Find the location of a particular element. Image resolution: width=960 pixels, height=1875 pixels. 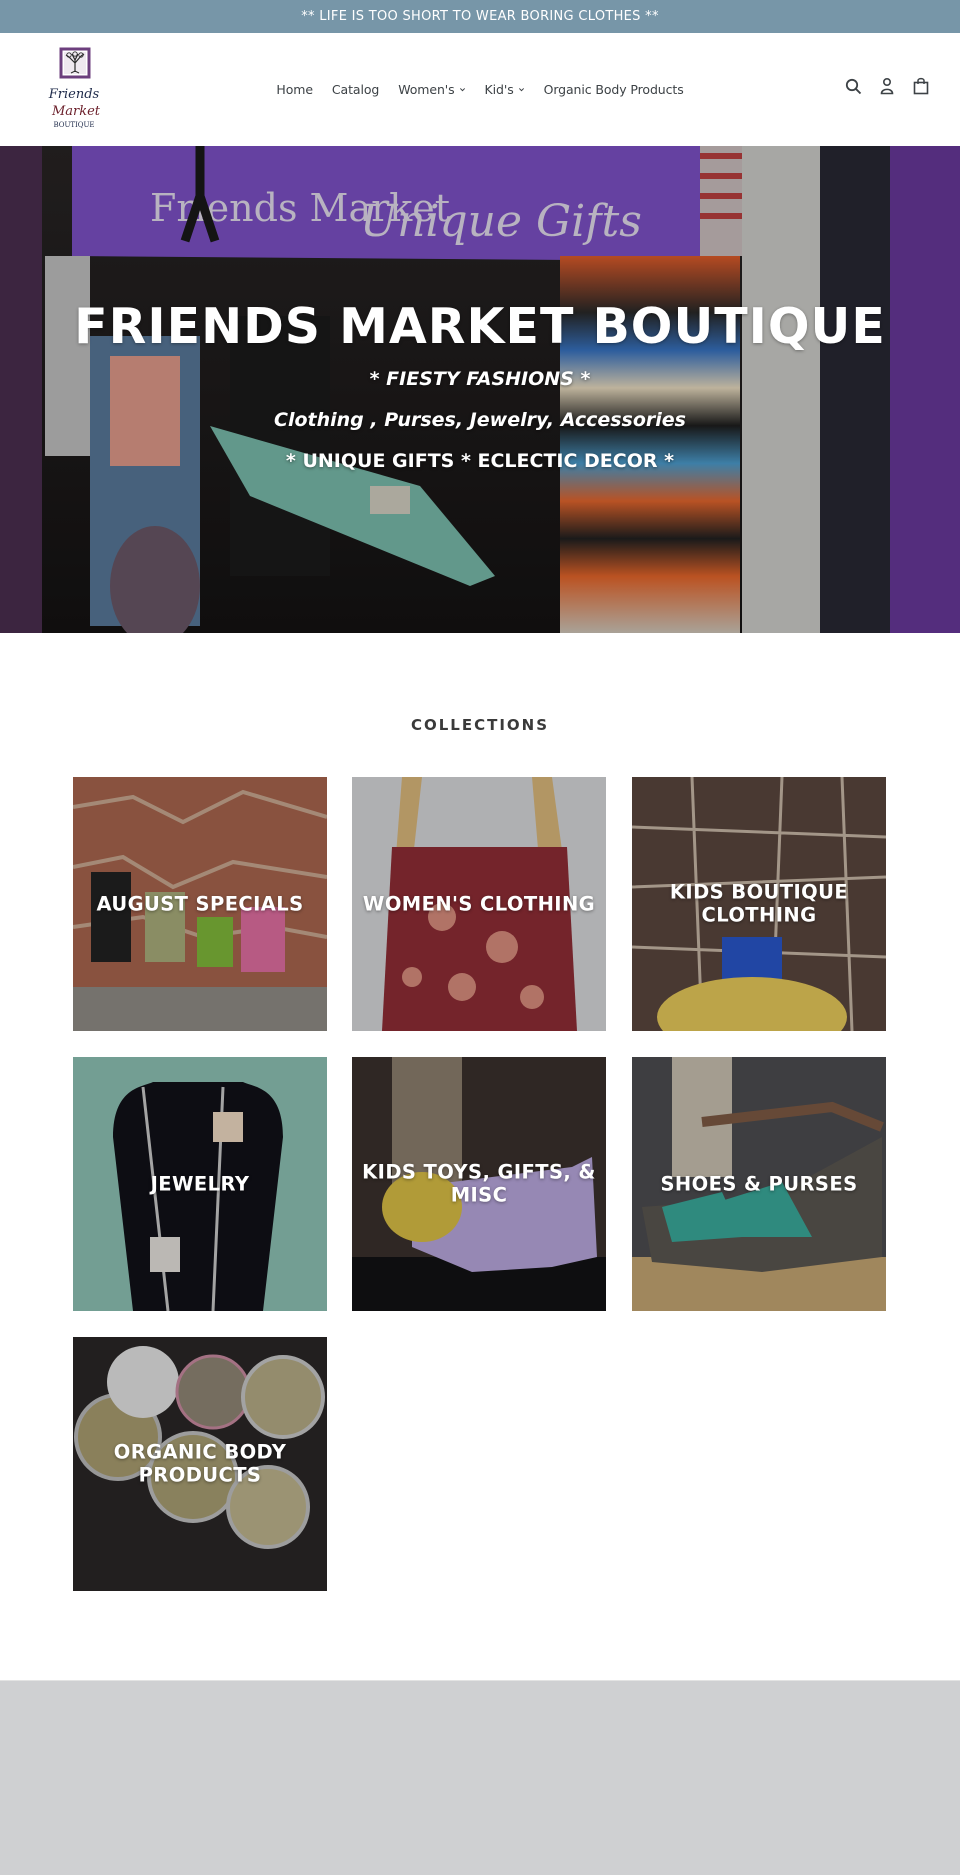

collection-kids-toys-gifts-misc: KIDS TOYS, GIFTS, & MISC is located at coordinates (479, 1184).